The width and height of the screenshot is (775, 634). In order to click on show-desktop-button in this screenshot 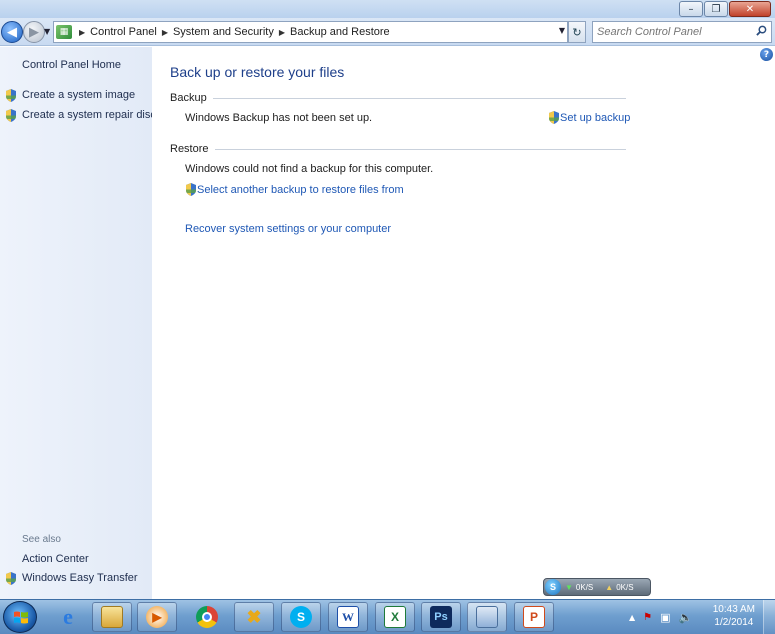, I will do `click(769, 617)`.